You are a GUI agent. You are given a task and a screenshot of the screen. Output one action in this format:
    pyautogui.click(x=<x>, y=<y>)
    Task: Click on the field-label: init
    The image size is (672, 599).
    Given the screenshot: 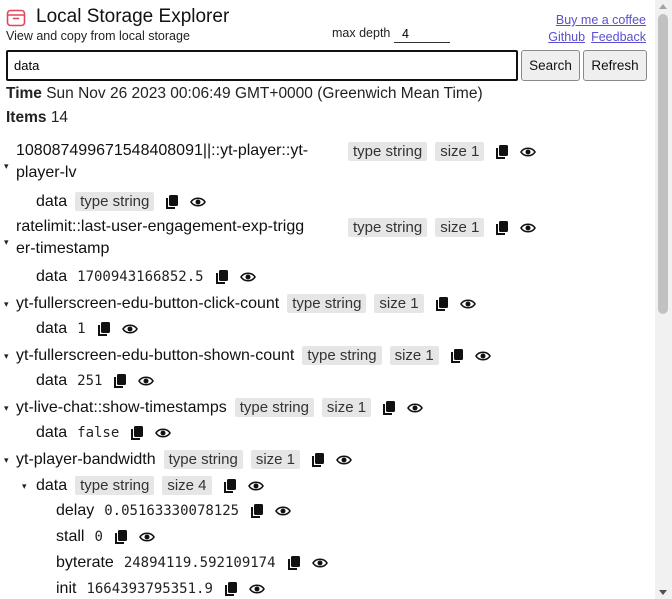 What is the action you would take?
    pyautogui.click(x=66, y=588)
    